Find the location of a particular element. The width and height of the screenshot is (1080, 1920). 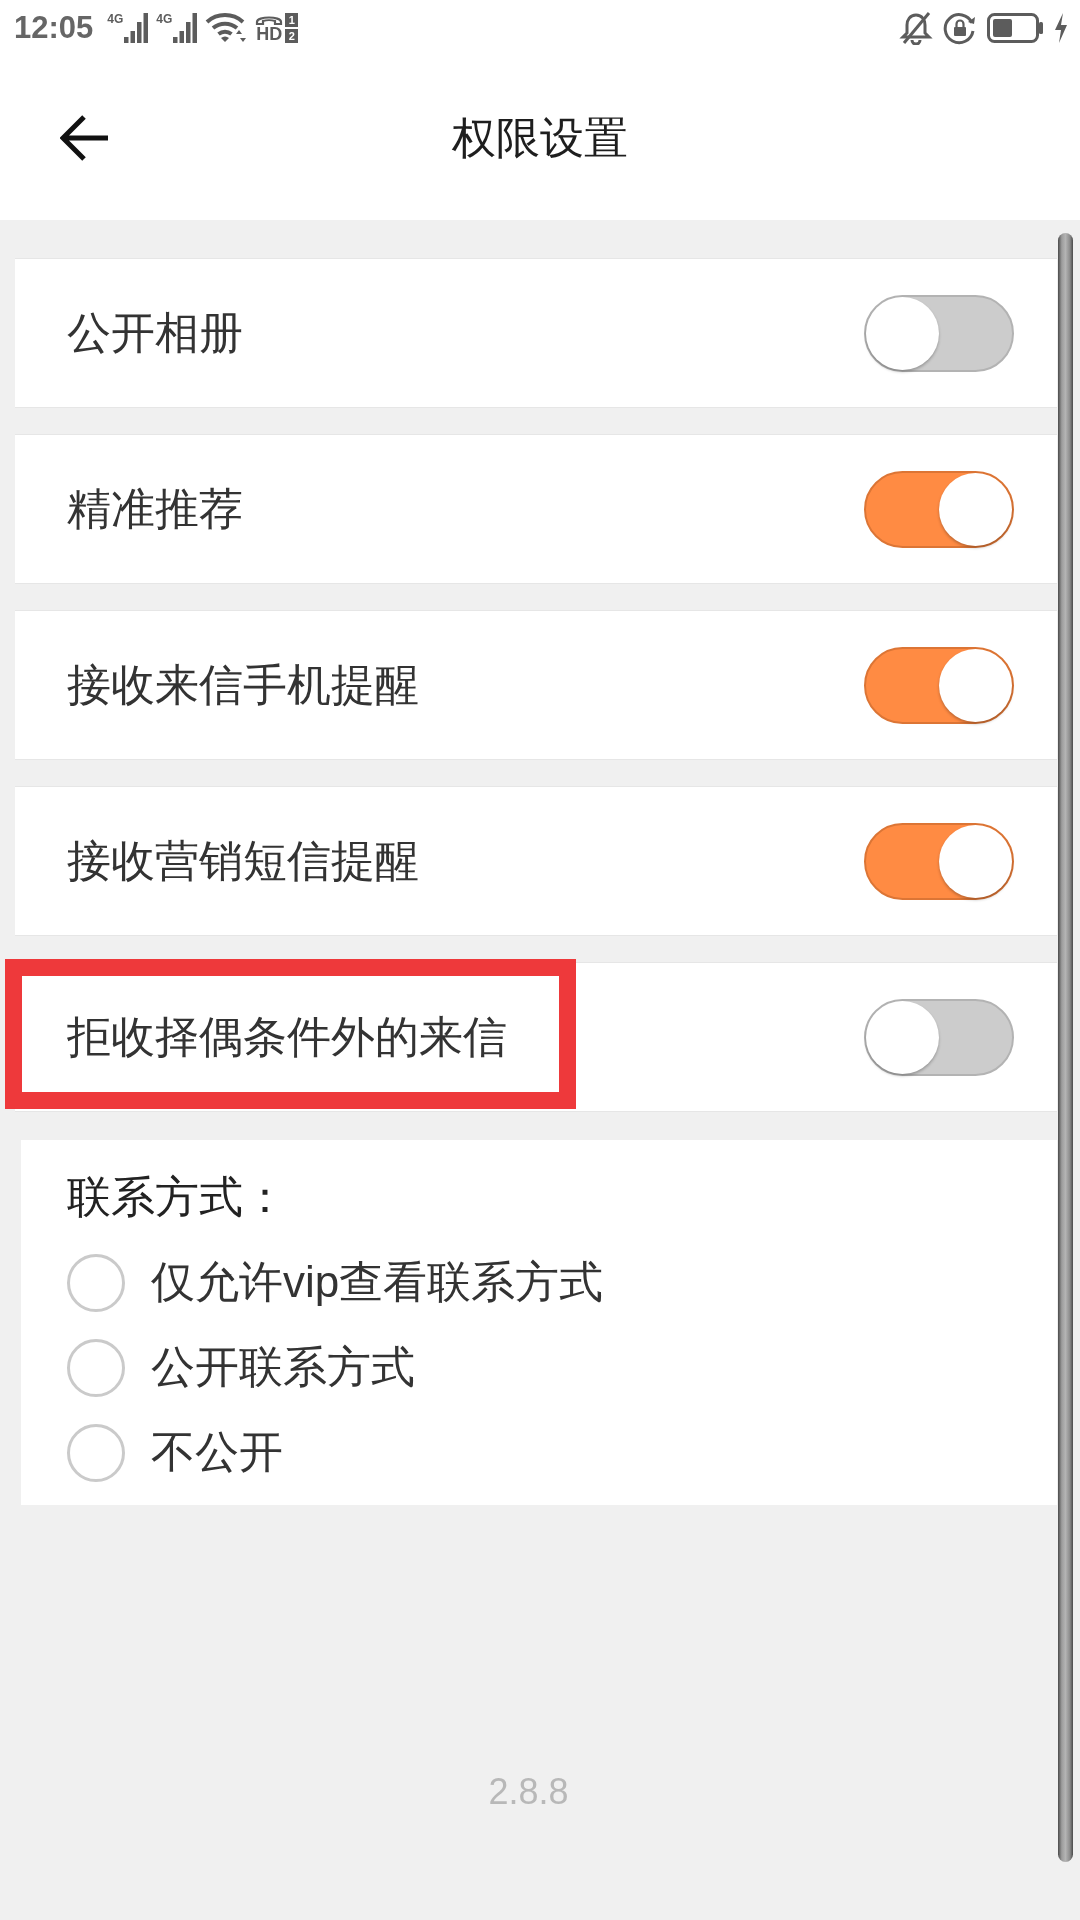

setting-label: 公开相册 is located at coordinates (155, 332).